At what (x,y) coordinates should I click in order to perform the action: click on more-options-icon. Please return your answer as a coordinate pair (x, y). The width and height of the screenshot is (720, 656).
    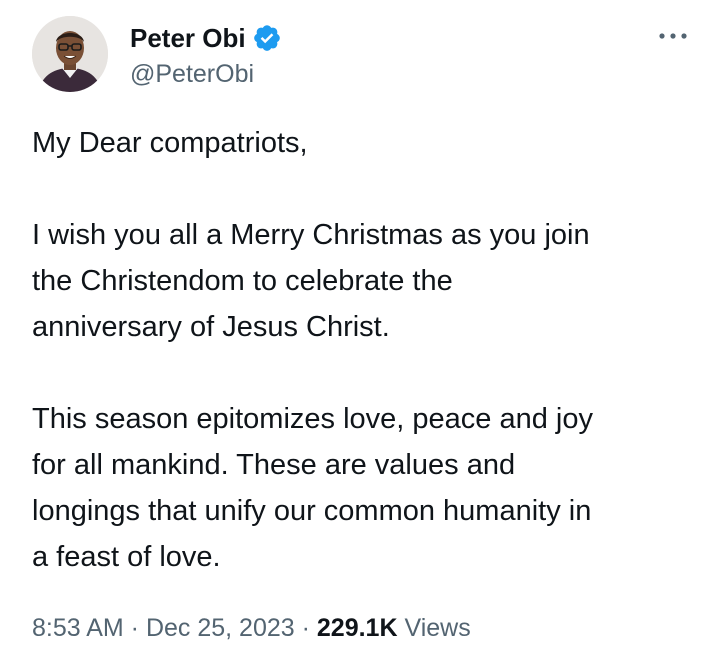
    Looking at the image, I should click on (673, 36).